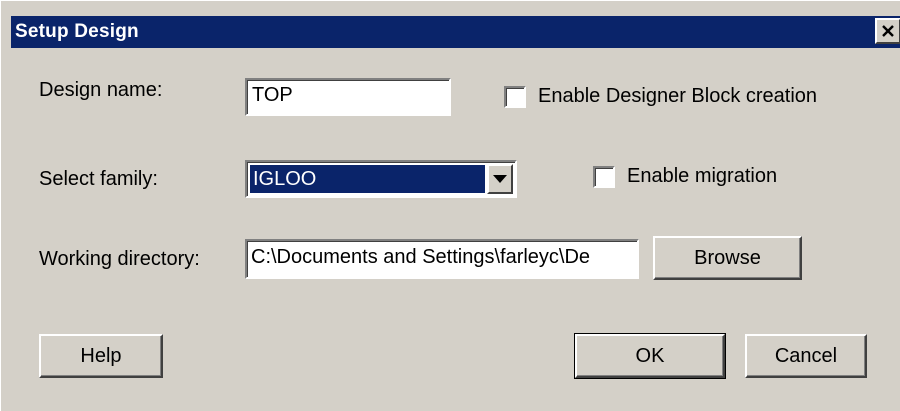 This screenshot has width=900, height=411. Describe the element at coordinates (650, 356) in the screenshot. I see `ok-button: OK` at that location.